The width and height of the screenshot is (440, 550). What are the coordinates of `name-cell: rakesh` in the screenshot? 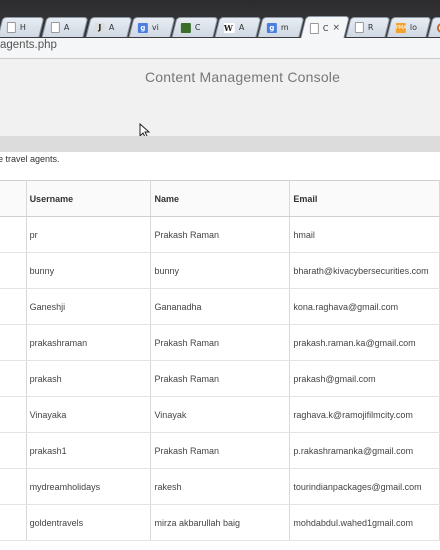 It's located at (220, 486).